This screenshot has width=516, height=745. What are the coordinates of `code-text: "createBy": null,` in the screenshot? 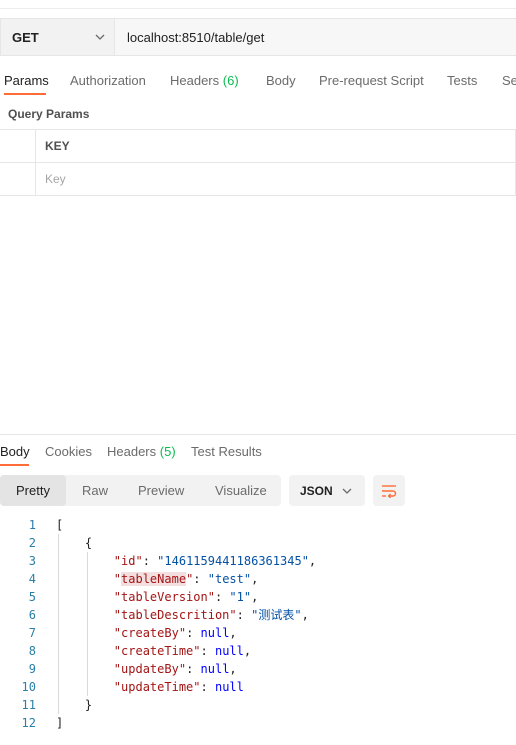 It's located at (175, 633).